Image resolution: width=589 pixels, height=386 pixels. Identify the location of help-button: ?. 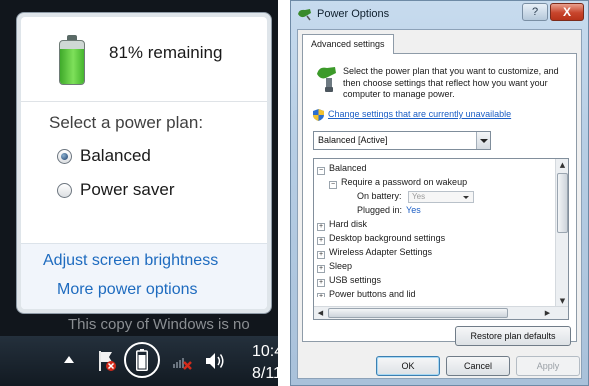
(535, 12).